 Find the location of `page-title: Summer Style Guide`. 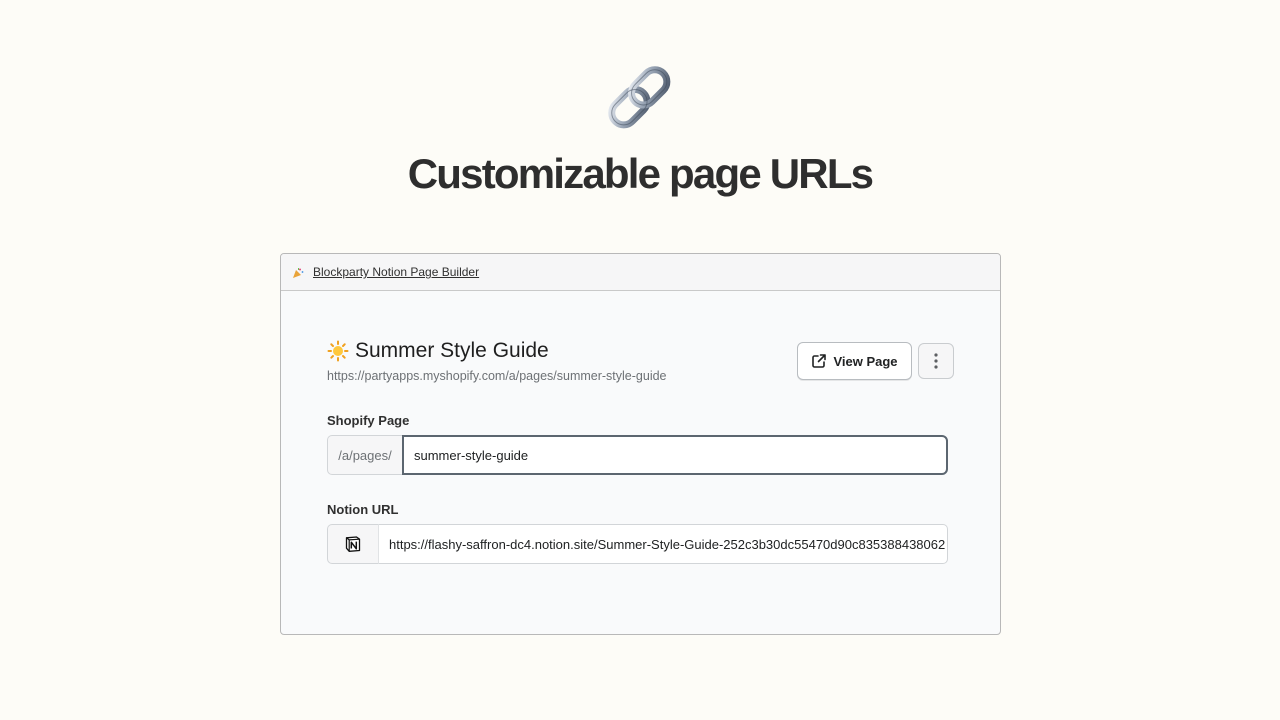

page-title: Summer Style Guide is located at coordinates (452, 350).